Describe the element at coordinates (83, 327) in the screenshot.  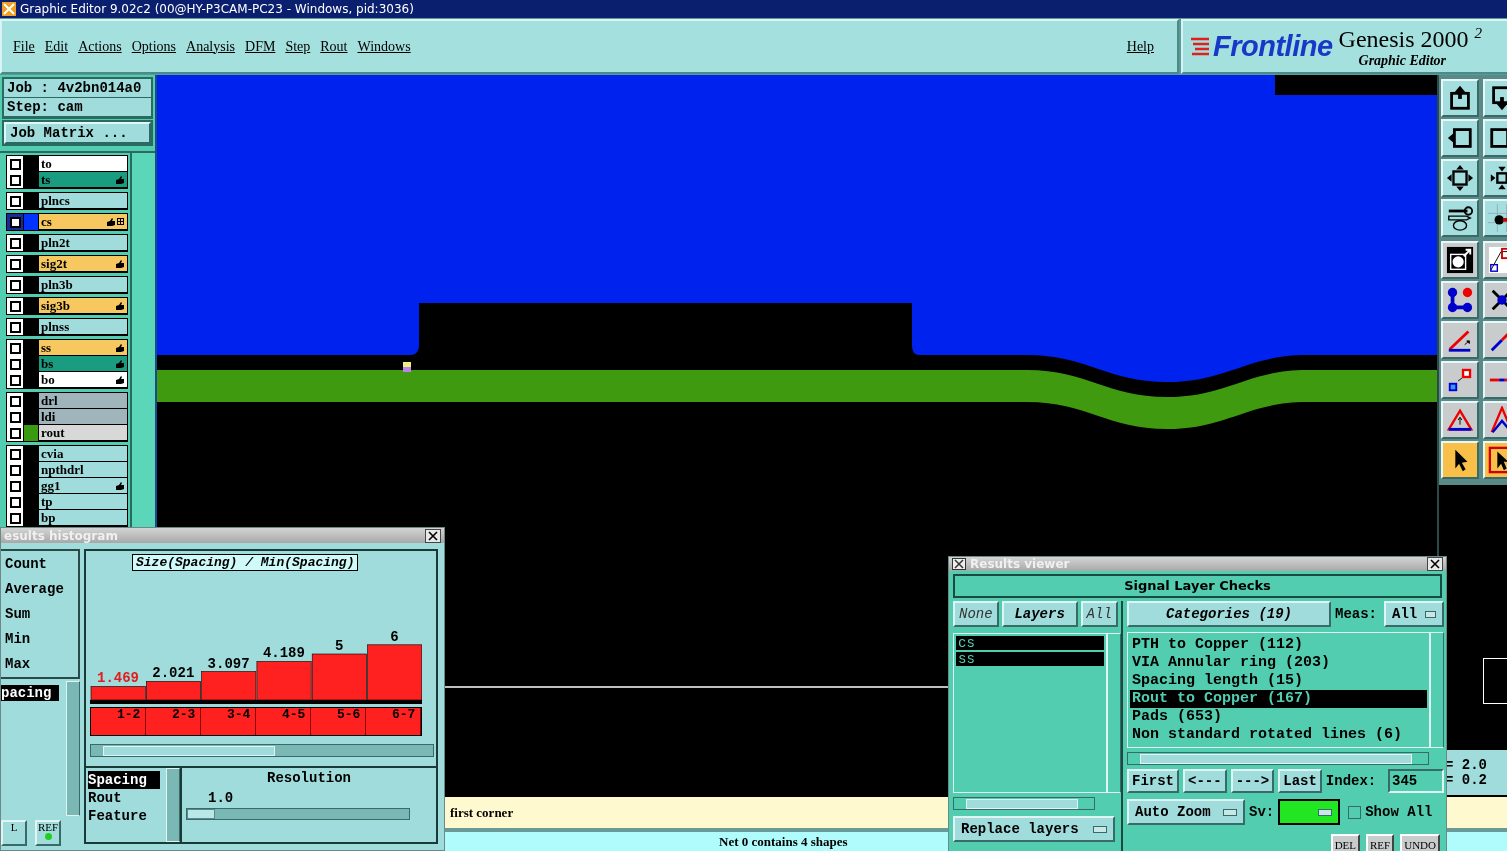
I see `layer-button: plnss` at that location.